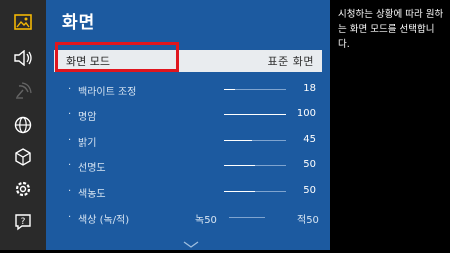 The image size is (450, 253). I want to click on setting-label: 색상 (녹/적), so click(104, 220).